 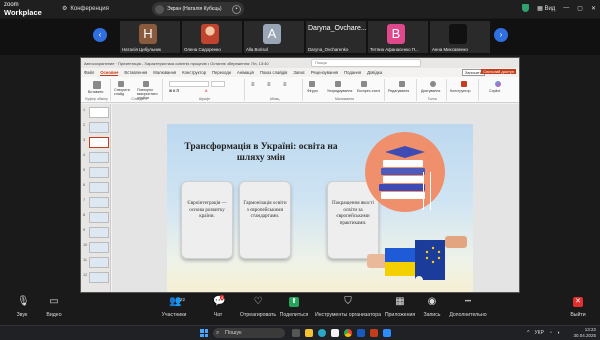 I want to click on chrome-browser-icon, so click(x=348, y=333).